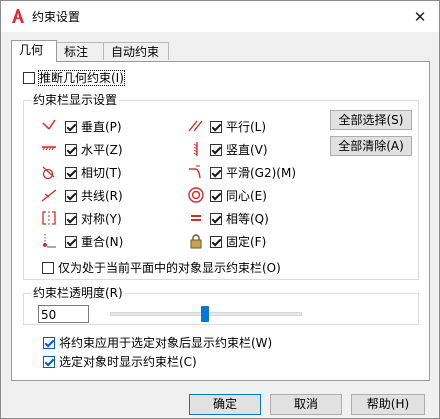 This screenshot has width=440, height=419. I want to click on coincident-icon, so click(49, 241).